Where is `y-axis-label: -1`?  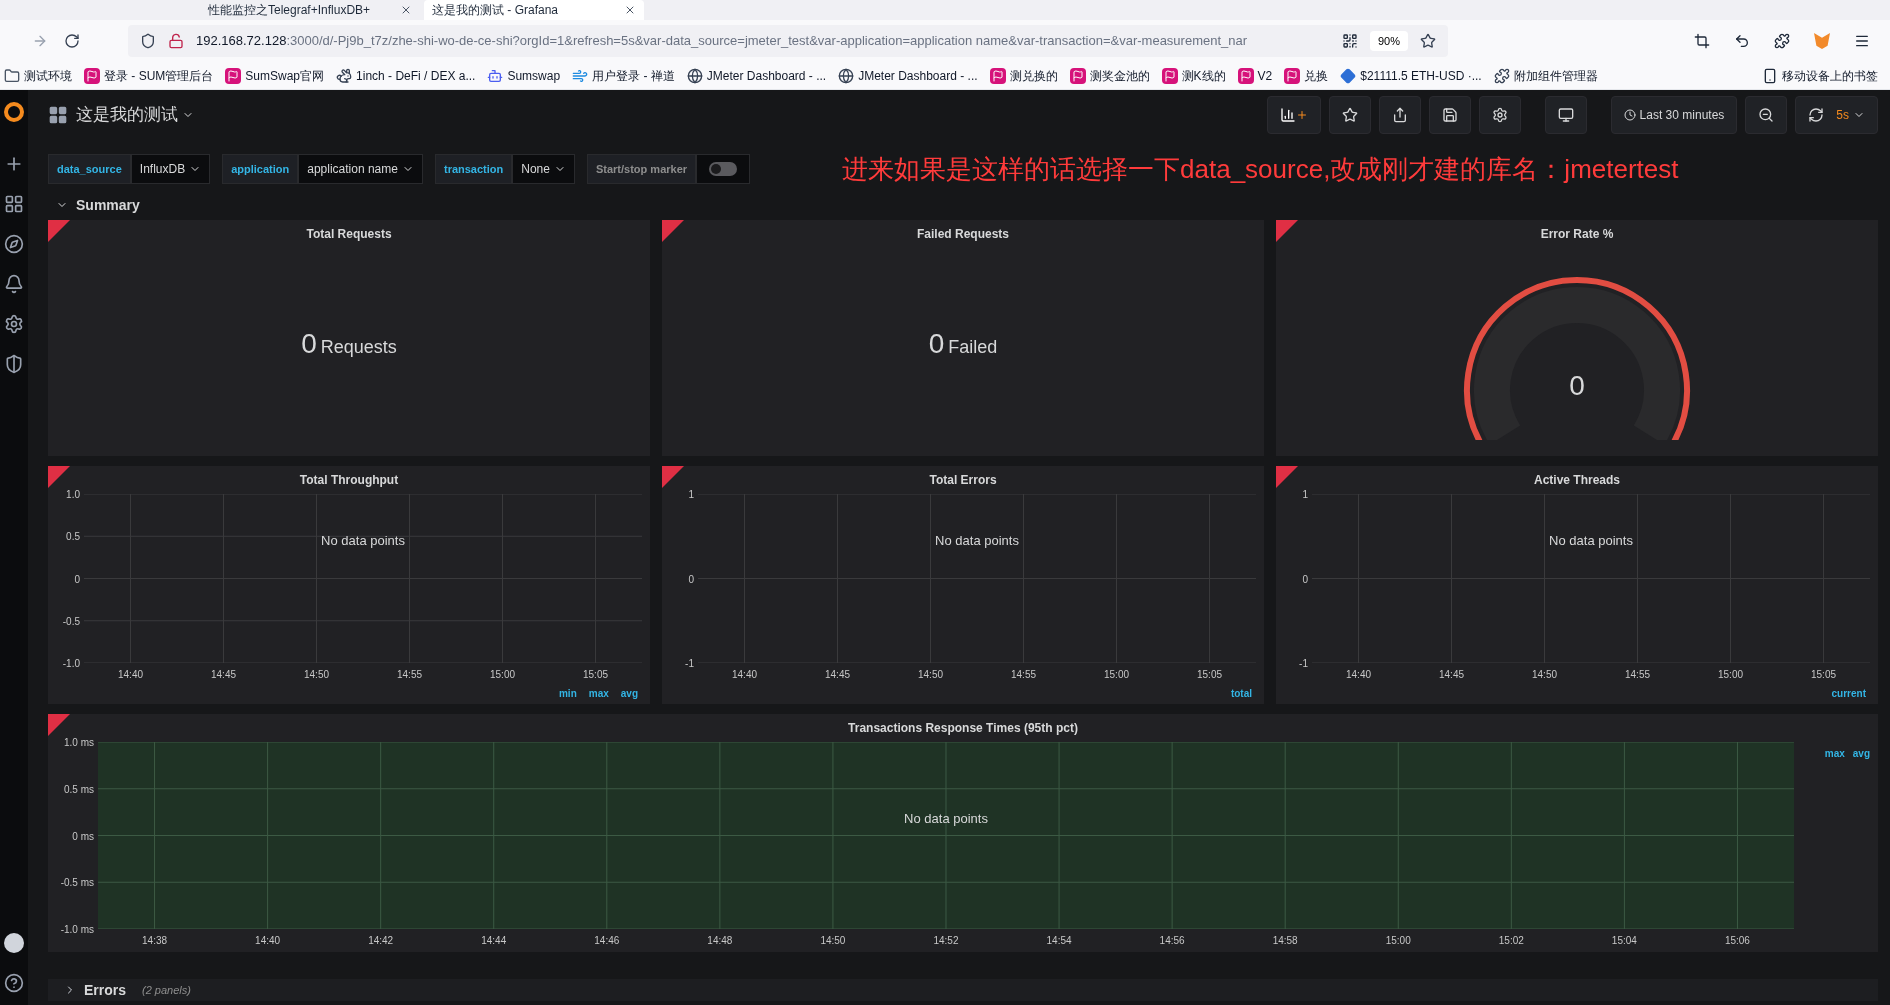 y-axis-label: -1 is located at coordinates (1303, 663).